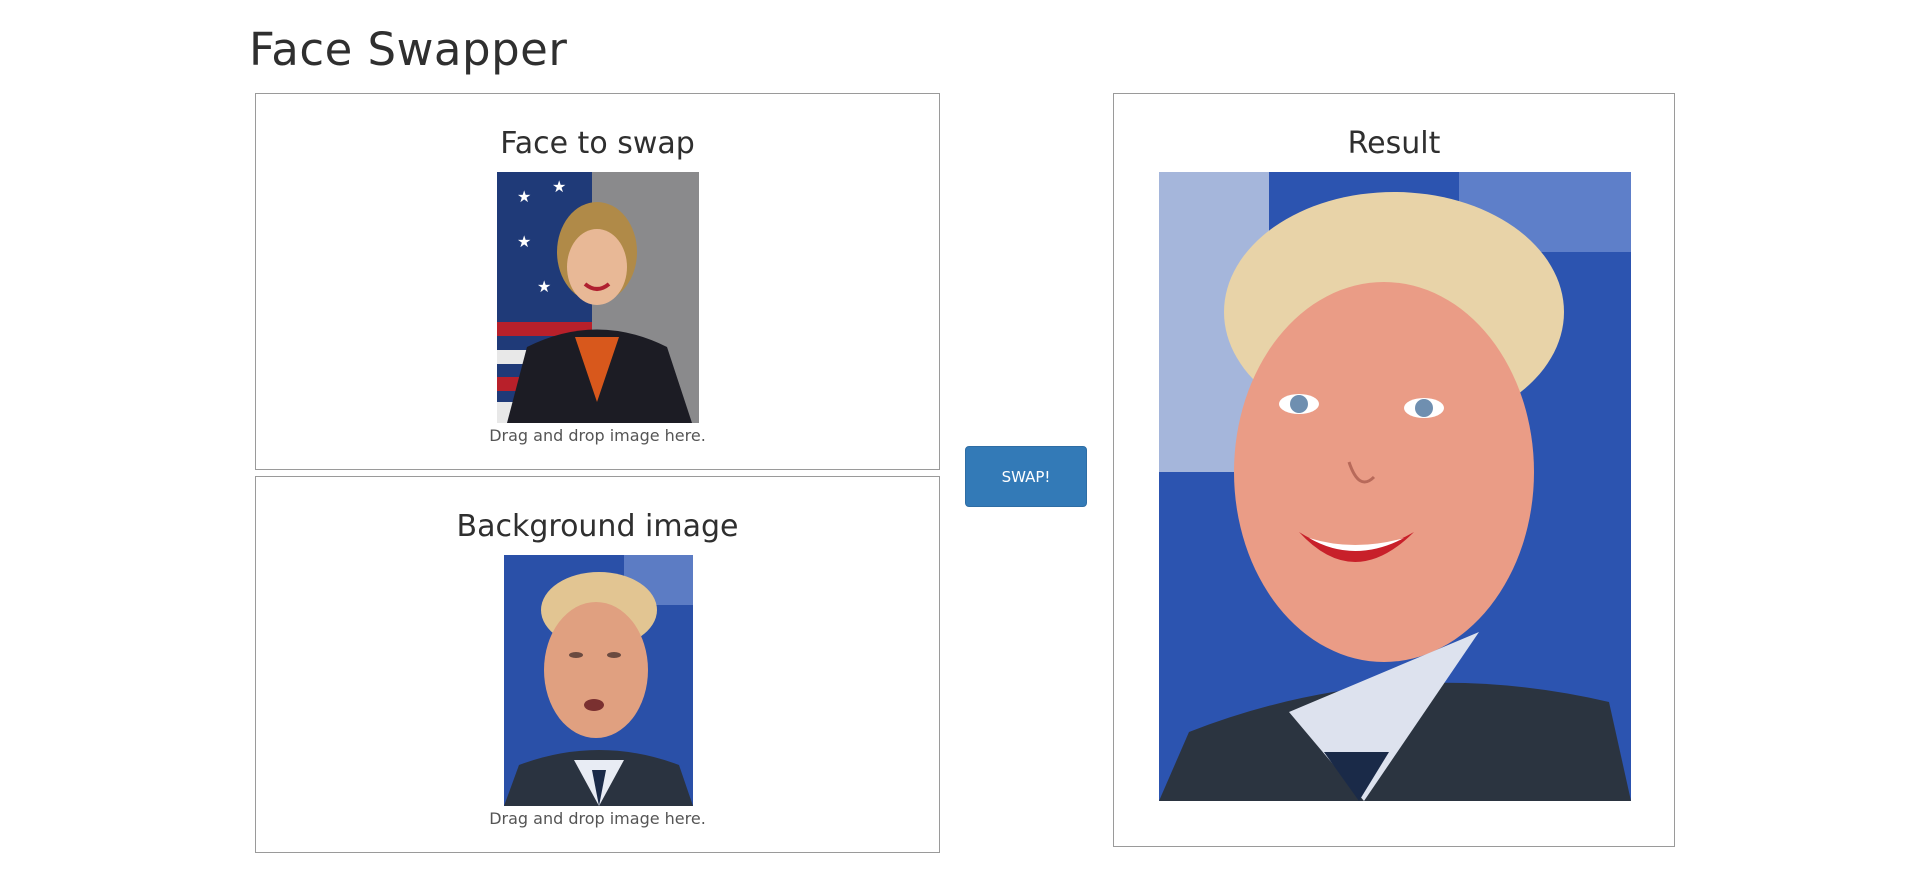 This screenshot has height=882, width=1920. What do you see at coordinates (1394, 143) in the screenshot?
I see `result-panel-title: Result` at bounding box center [1394, 143].